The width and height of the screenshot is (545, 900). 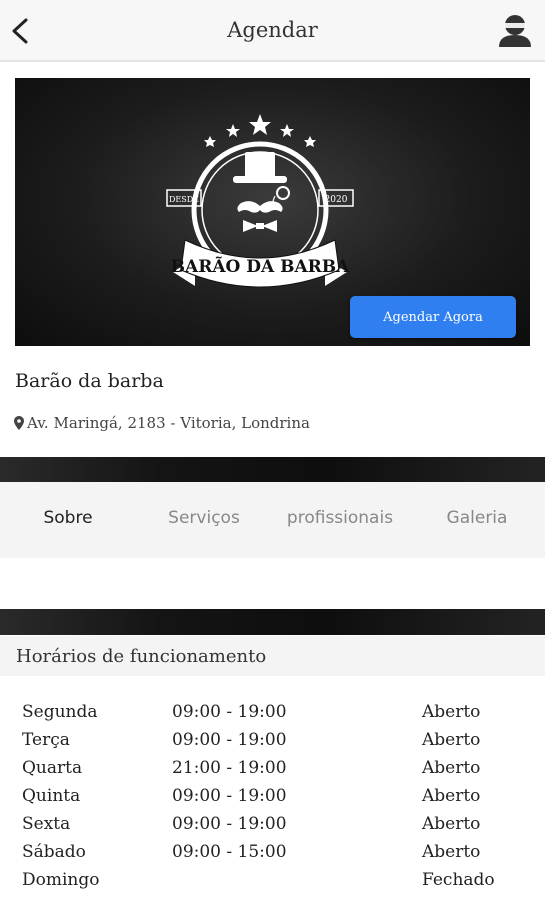 I want to click on divider-band-bottom, so click(x=272, y=622).